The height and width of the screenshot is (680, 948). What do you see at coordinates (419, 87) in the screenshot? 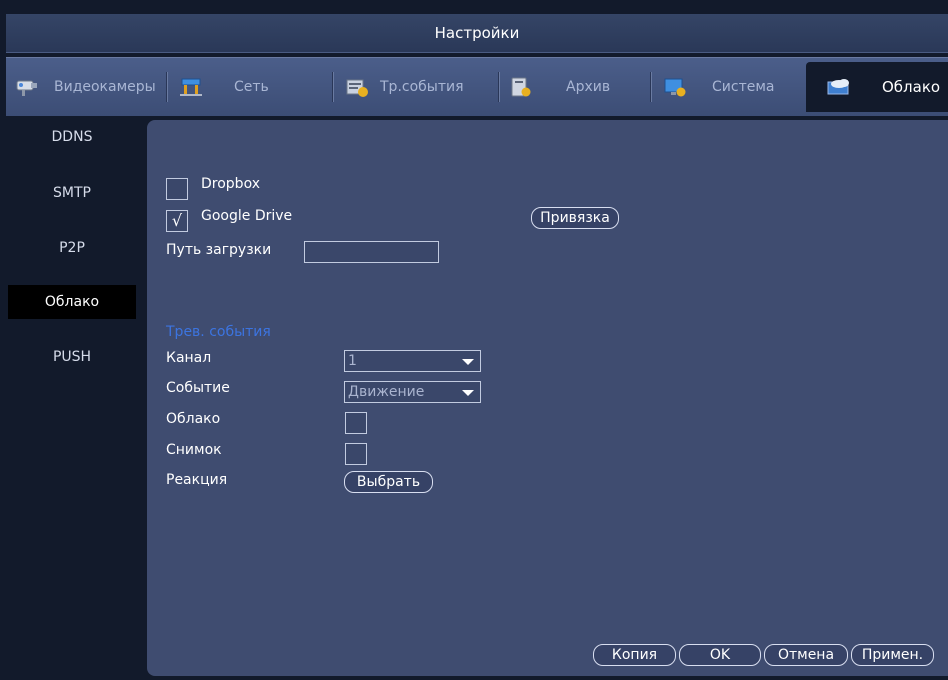
I see `tab-alarm-events: Тр.события` at bounding box center [419, 87].